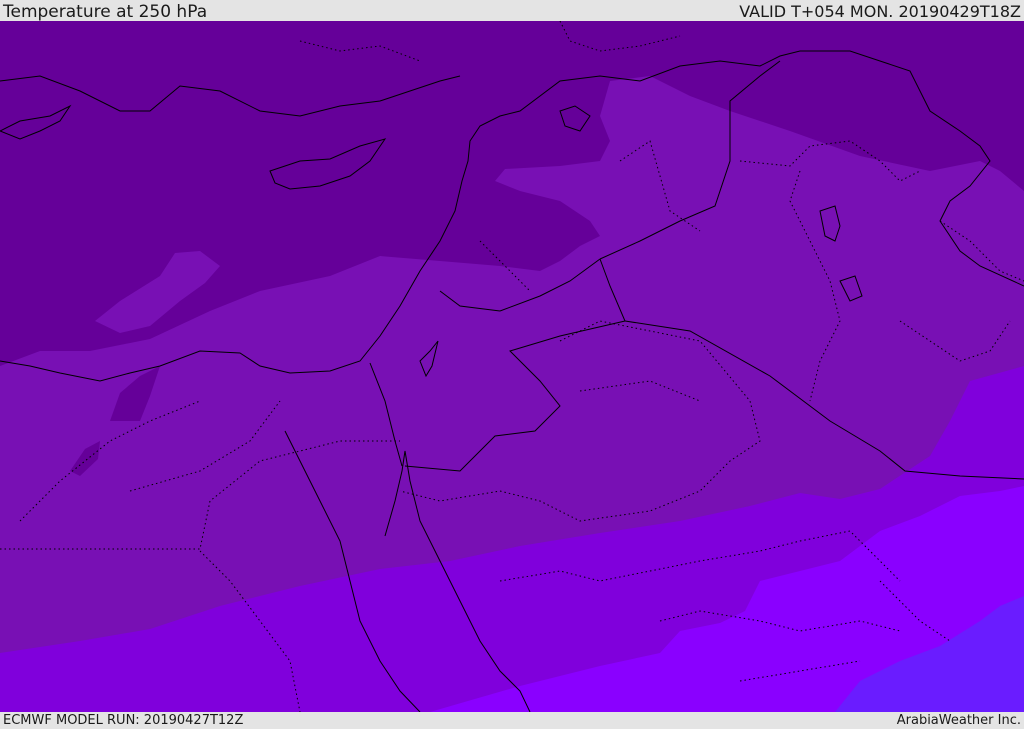 This screenshot has width=1024, height=729. I want to click on model-run: ECMWF MODEL RUN: 20190427T12Z, so click(123, 720).